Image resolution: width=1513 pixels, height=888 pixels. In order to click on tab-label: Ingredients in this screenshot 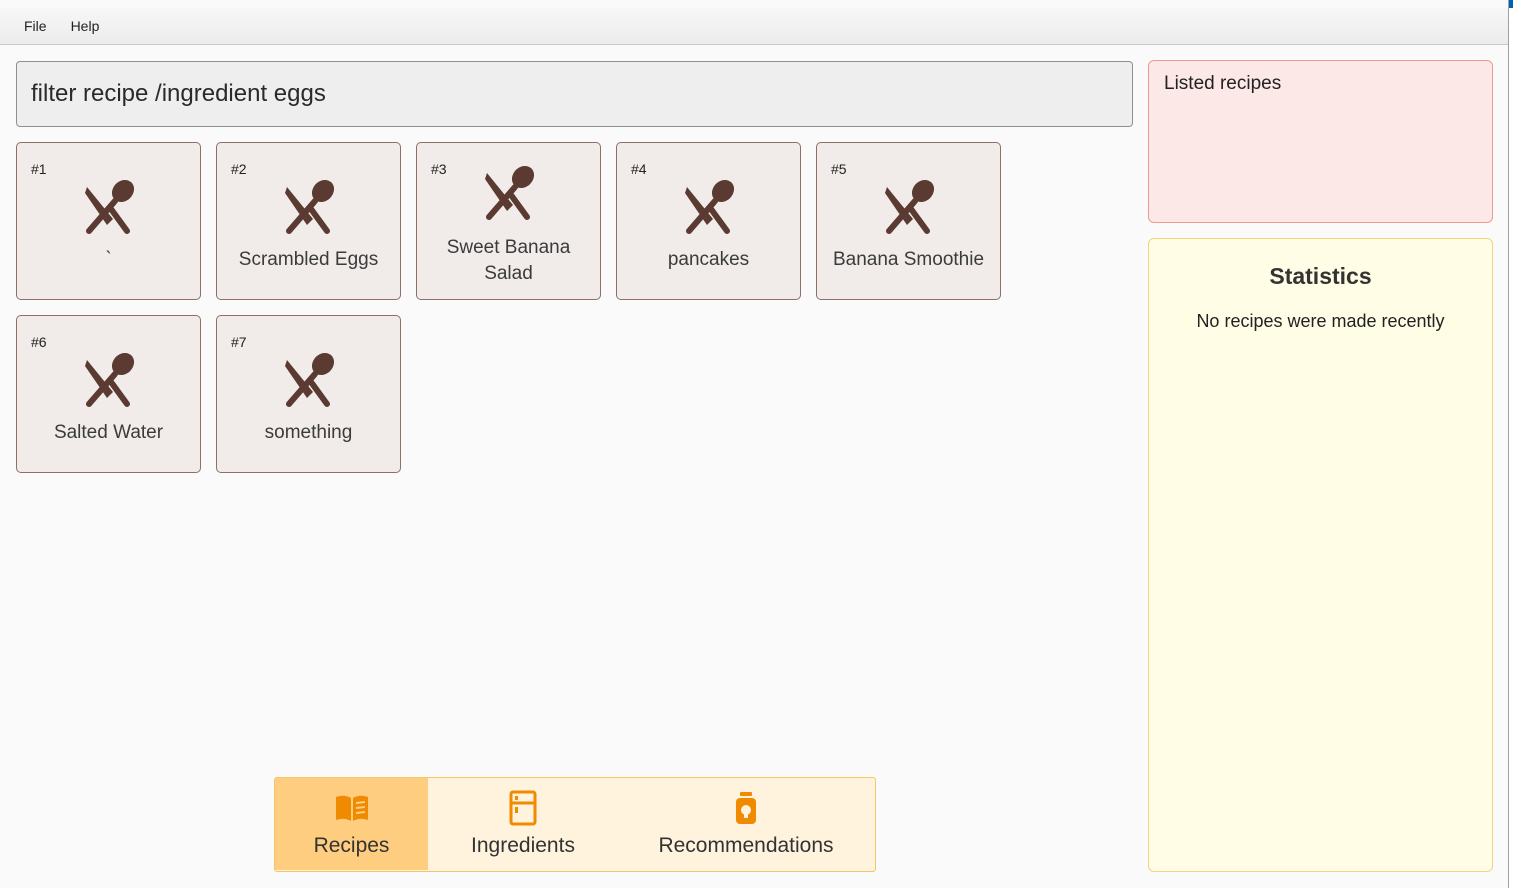, I will do `click(523, 845)`.